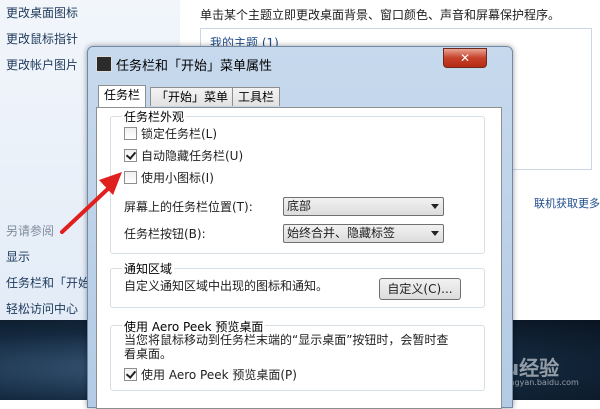 This screenshot has width=600, height=409. I want to click on red-arrow-icon, so click(91, 203).